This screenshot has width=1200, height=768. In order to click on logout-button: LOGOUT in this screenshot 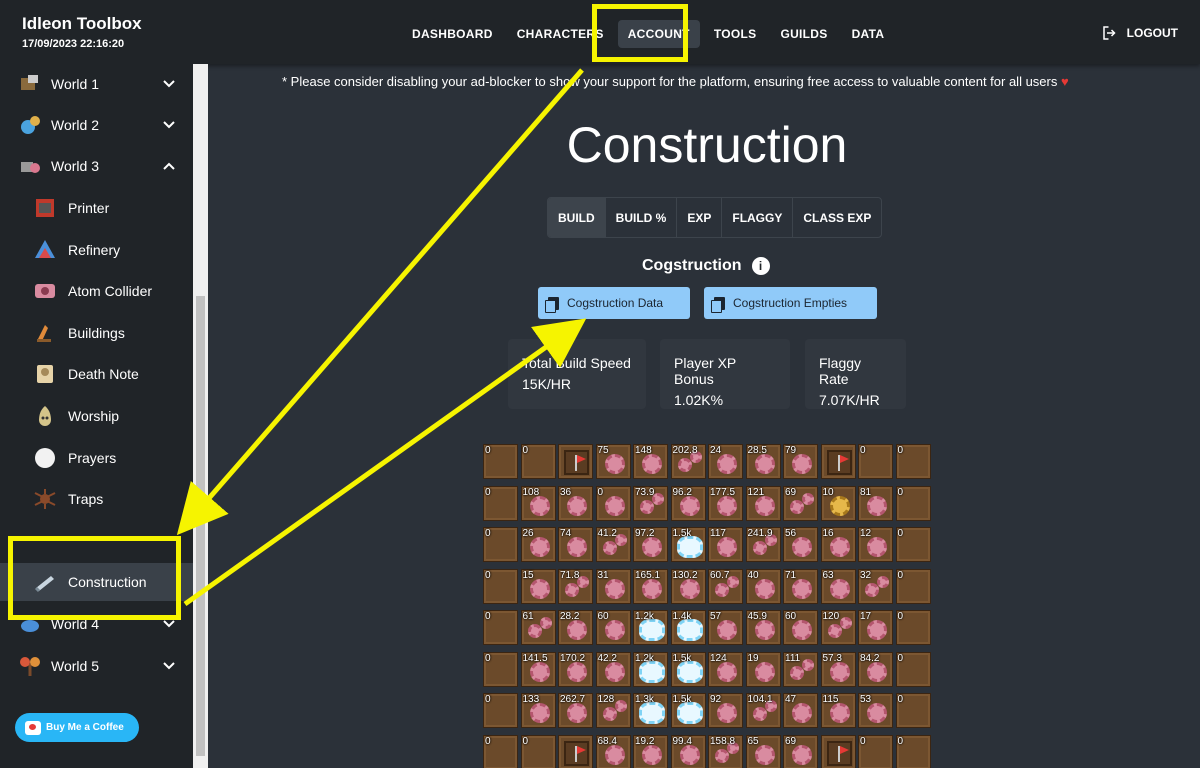, I will do `click(1139, 33)`.